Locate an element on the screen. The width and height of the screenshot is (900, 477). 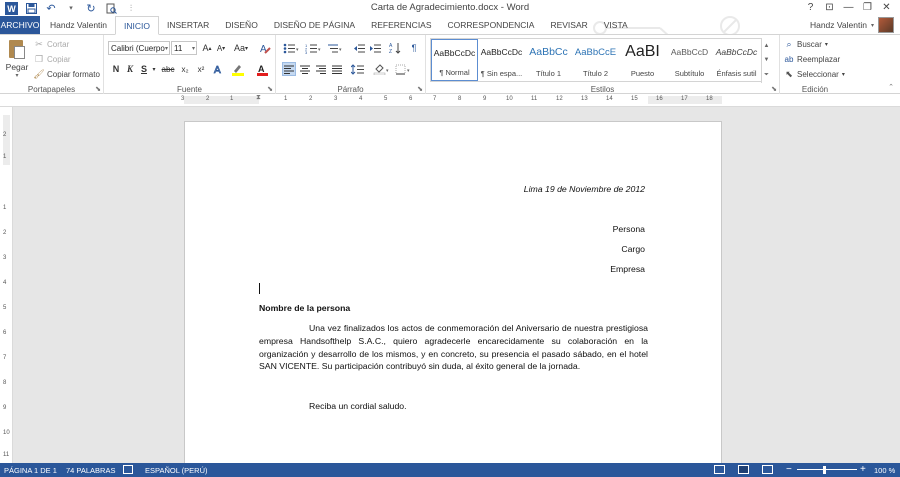
strikethrough-button: abc is located at coordinates (168, 69).